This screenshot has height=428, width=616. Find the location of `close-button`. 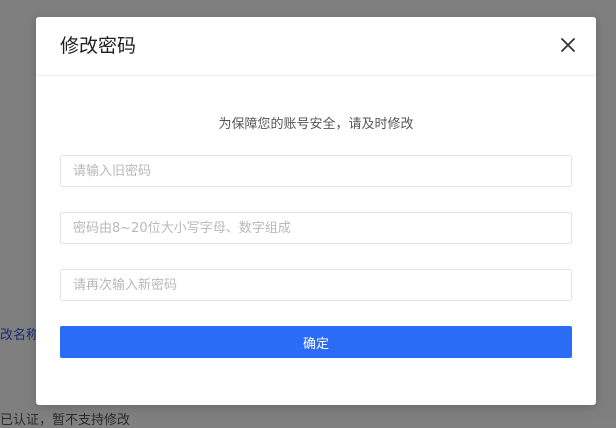

close-button is located at coordinates (568, 45).